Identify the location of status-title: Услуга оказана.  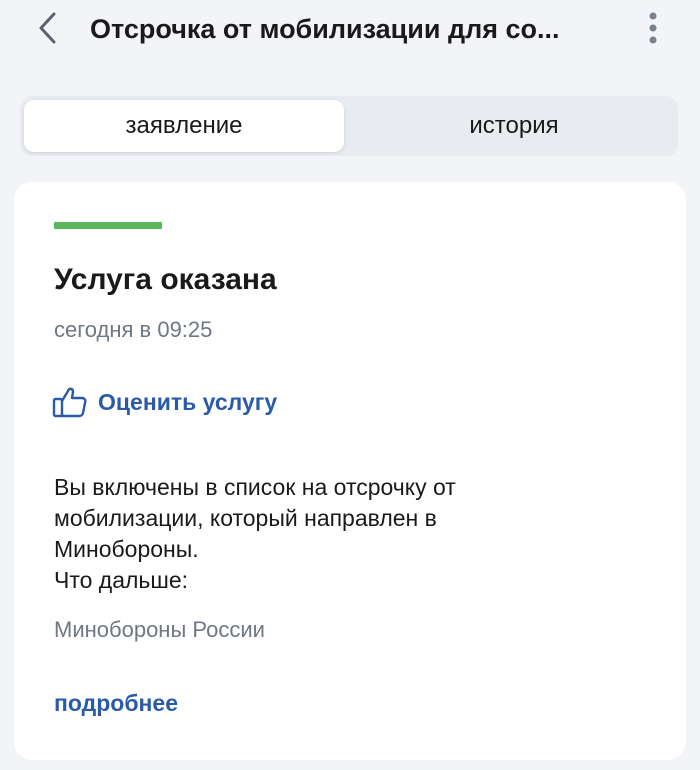
(165, 279).